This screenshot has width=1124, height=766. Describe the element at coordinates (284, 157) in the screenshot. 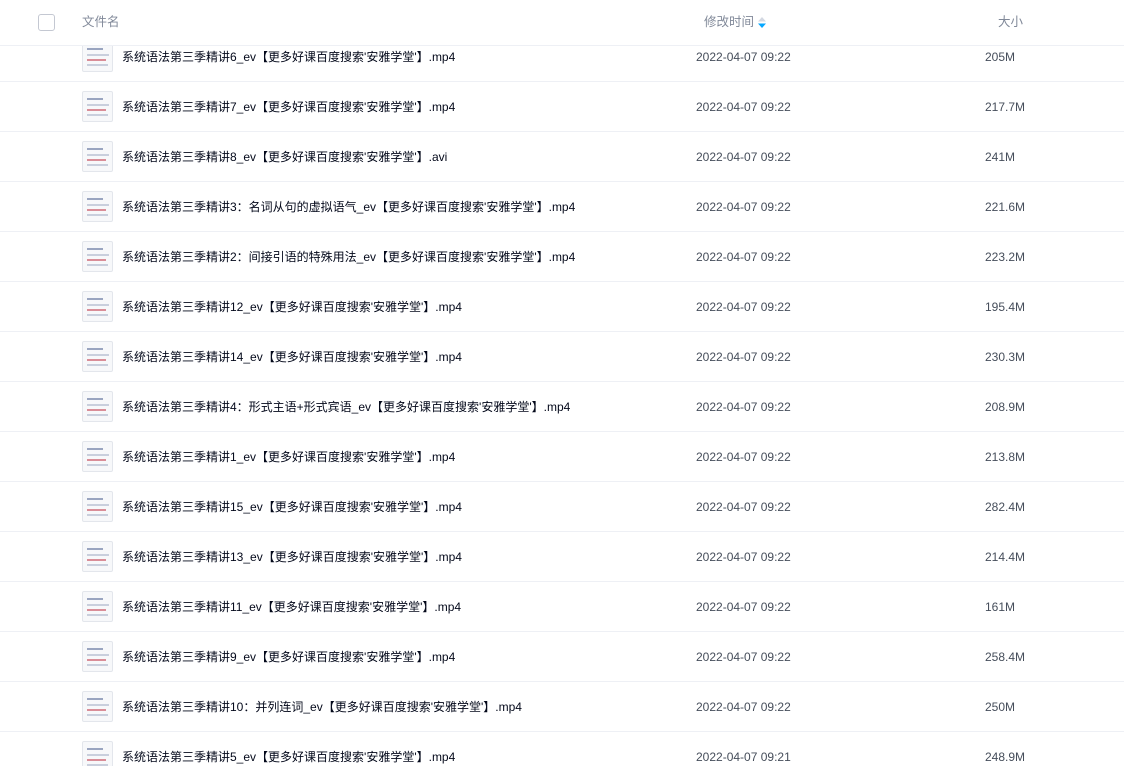

I see `file-name: 系统语法第三季精讲8_ev【更多好课百度搜索'安雅学堂'】.avi` at that location.